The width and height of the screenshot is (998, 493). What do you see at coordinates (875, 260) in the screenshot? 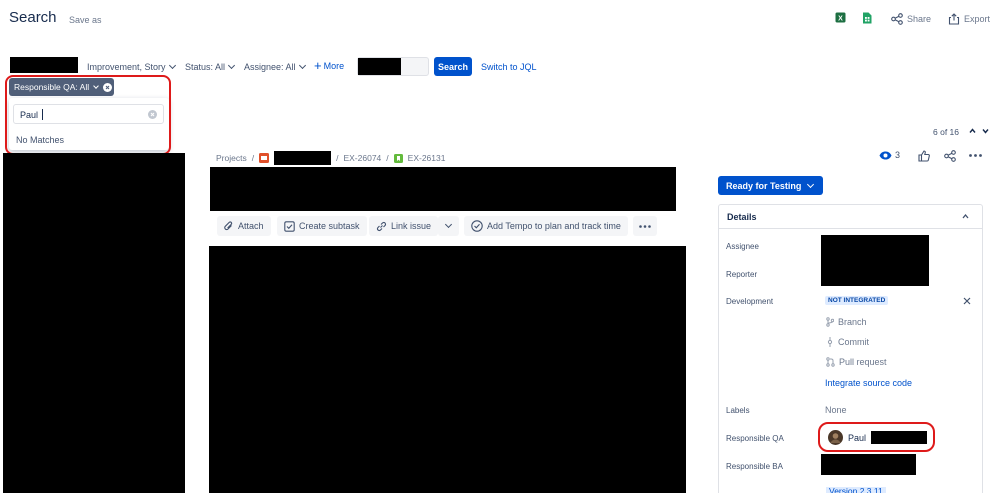
I see `assignee-reporter-redacted` at bounding box center [875, 260].